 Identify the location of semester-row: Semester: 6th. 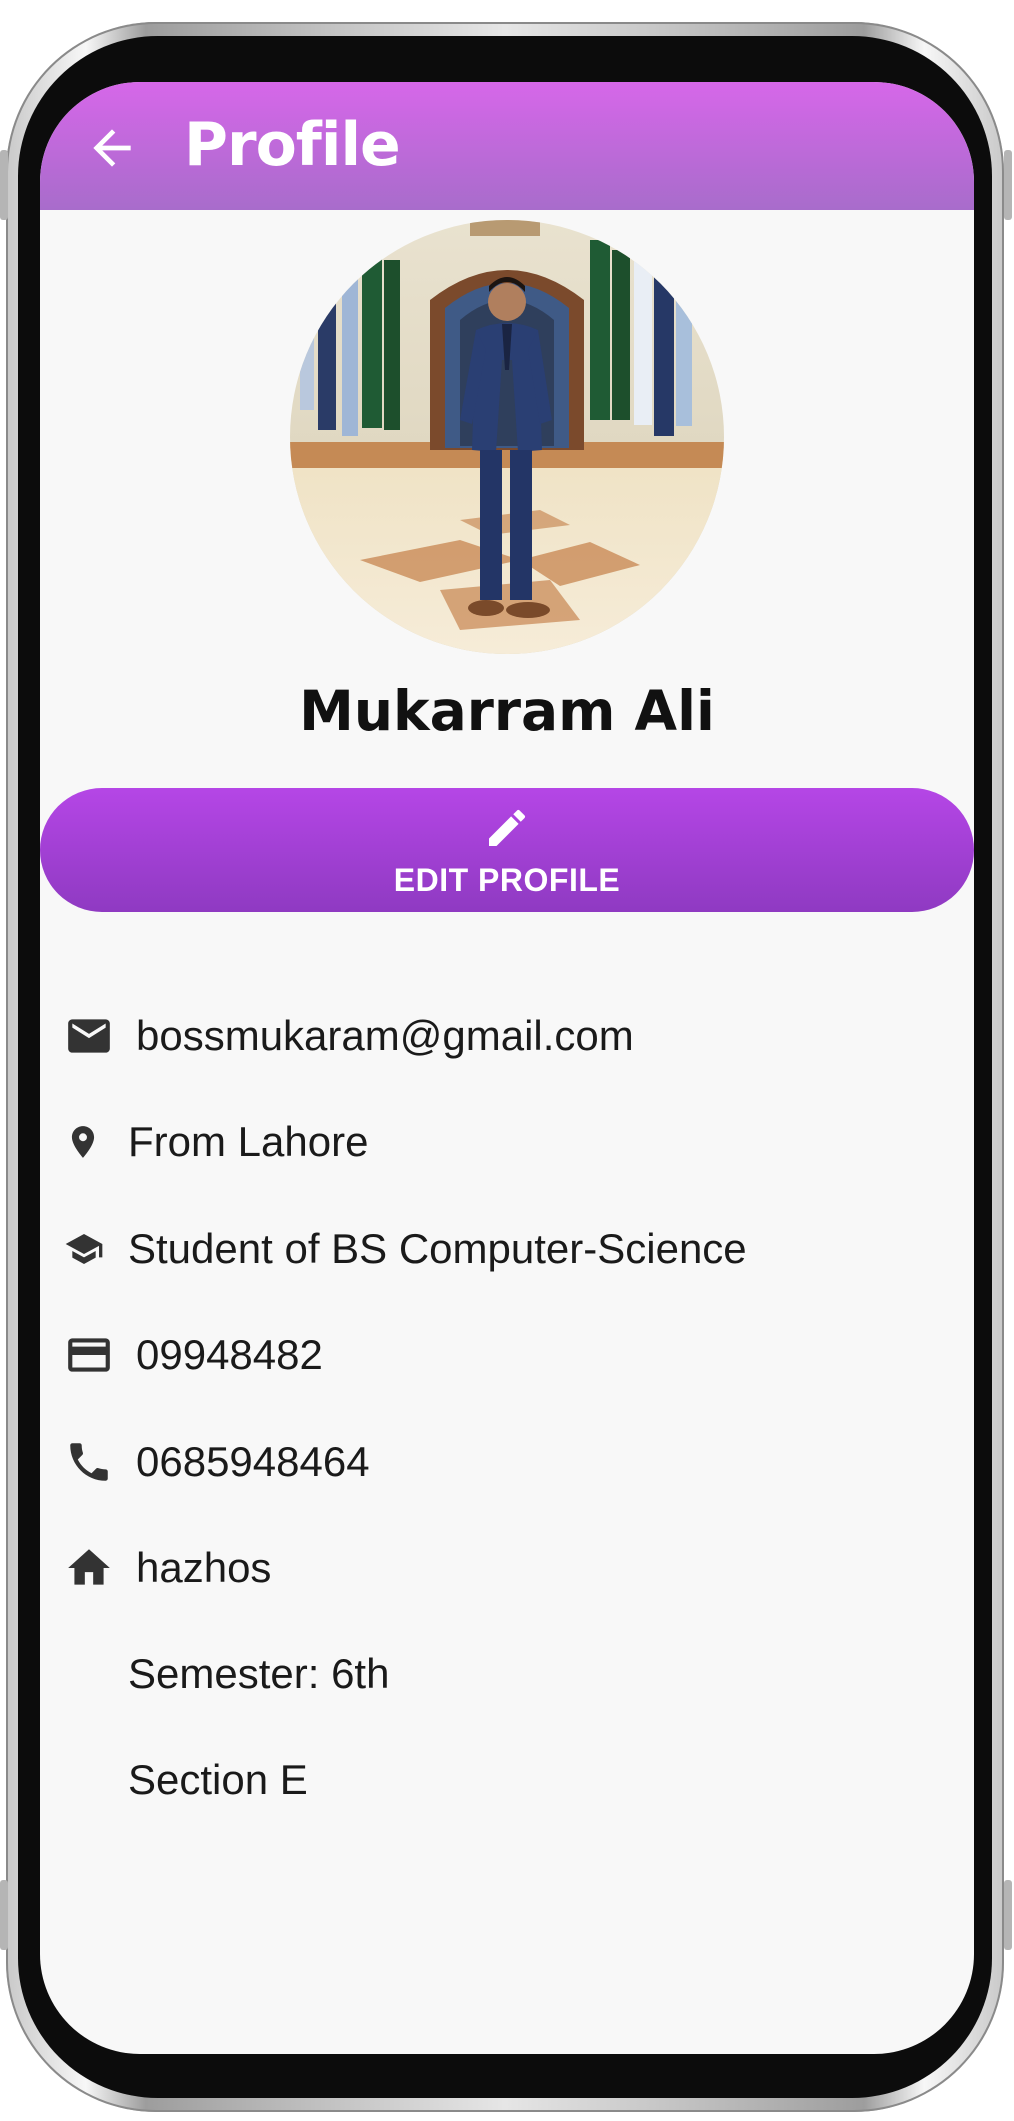
(258, 1674).